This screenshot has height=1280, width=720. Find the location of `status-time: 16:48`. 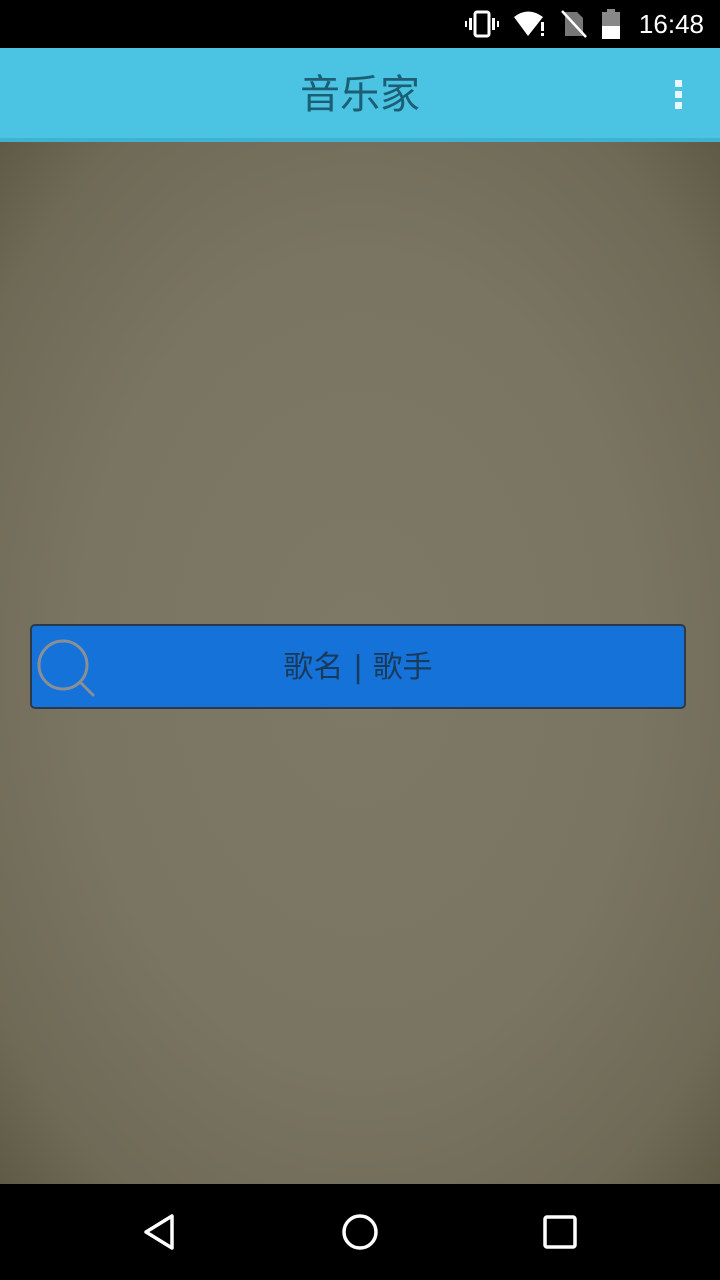

status-time: 16:48 is located at coordinates (671, 23).